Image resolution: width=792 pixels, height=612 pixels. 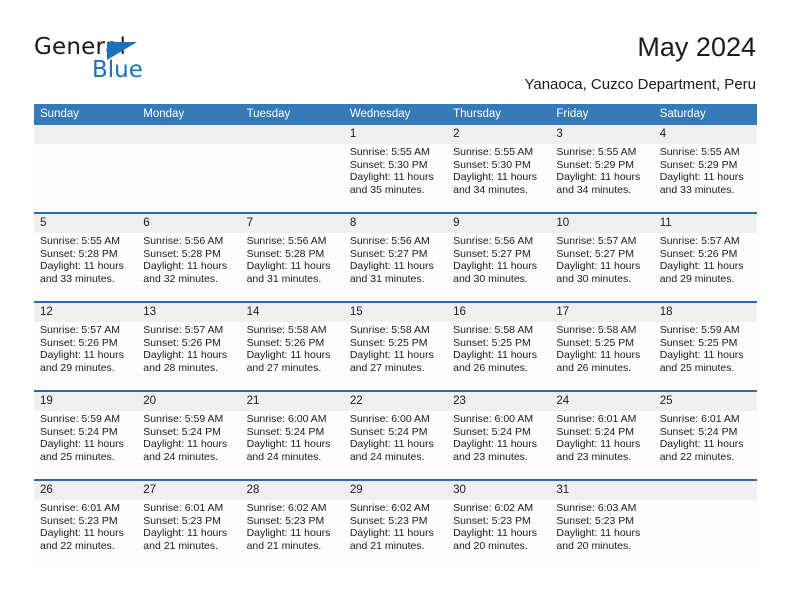 What do you see at coordinates (602, 134) in the screenshot?
I see `day-number: 3` at bounding box center [602, 134].